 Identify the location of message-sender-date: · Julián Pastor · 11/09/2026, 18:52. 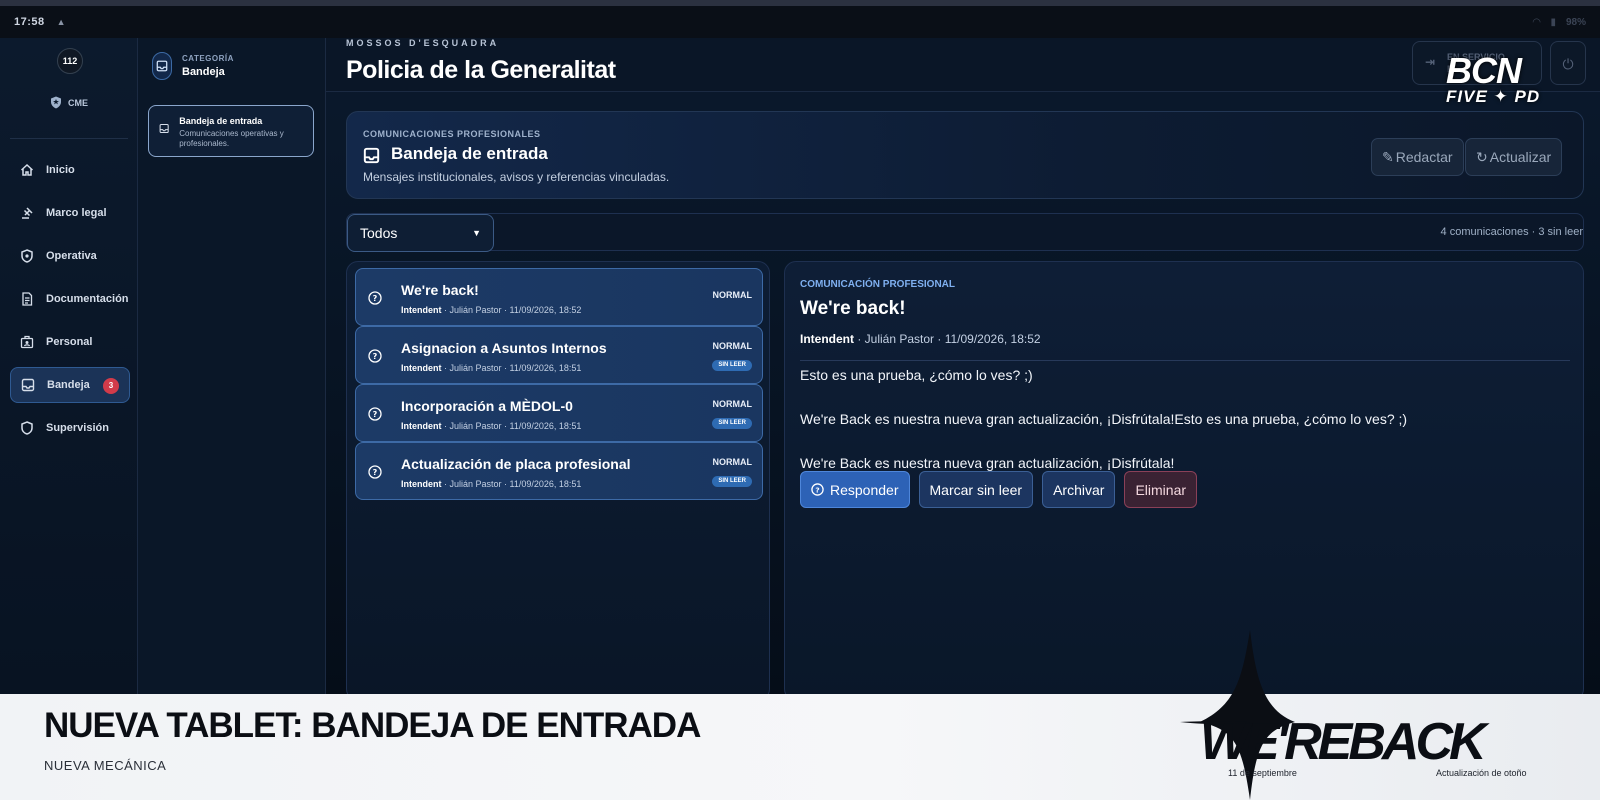
(511, 310).